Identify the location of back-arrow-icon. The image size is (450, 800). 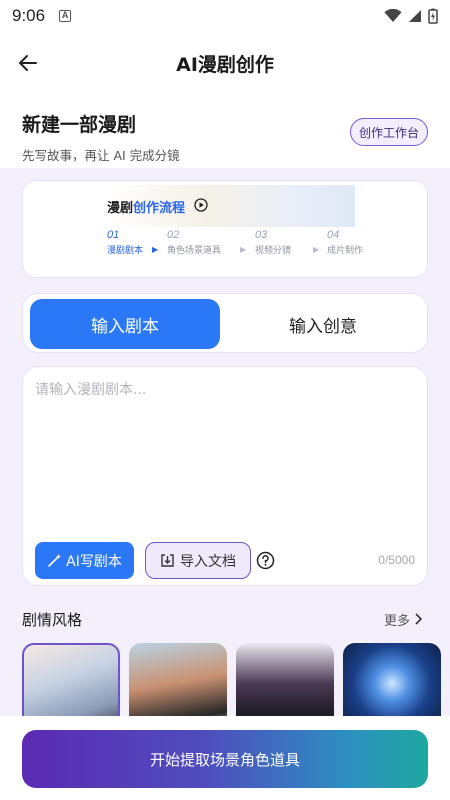
(28, 63).